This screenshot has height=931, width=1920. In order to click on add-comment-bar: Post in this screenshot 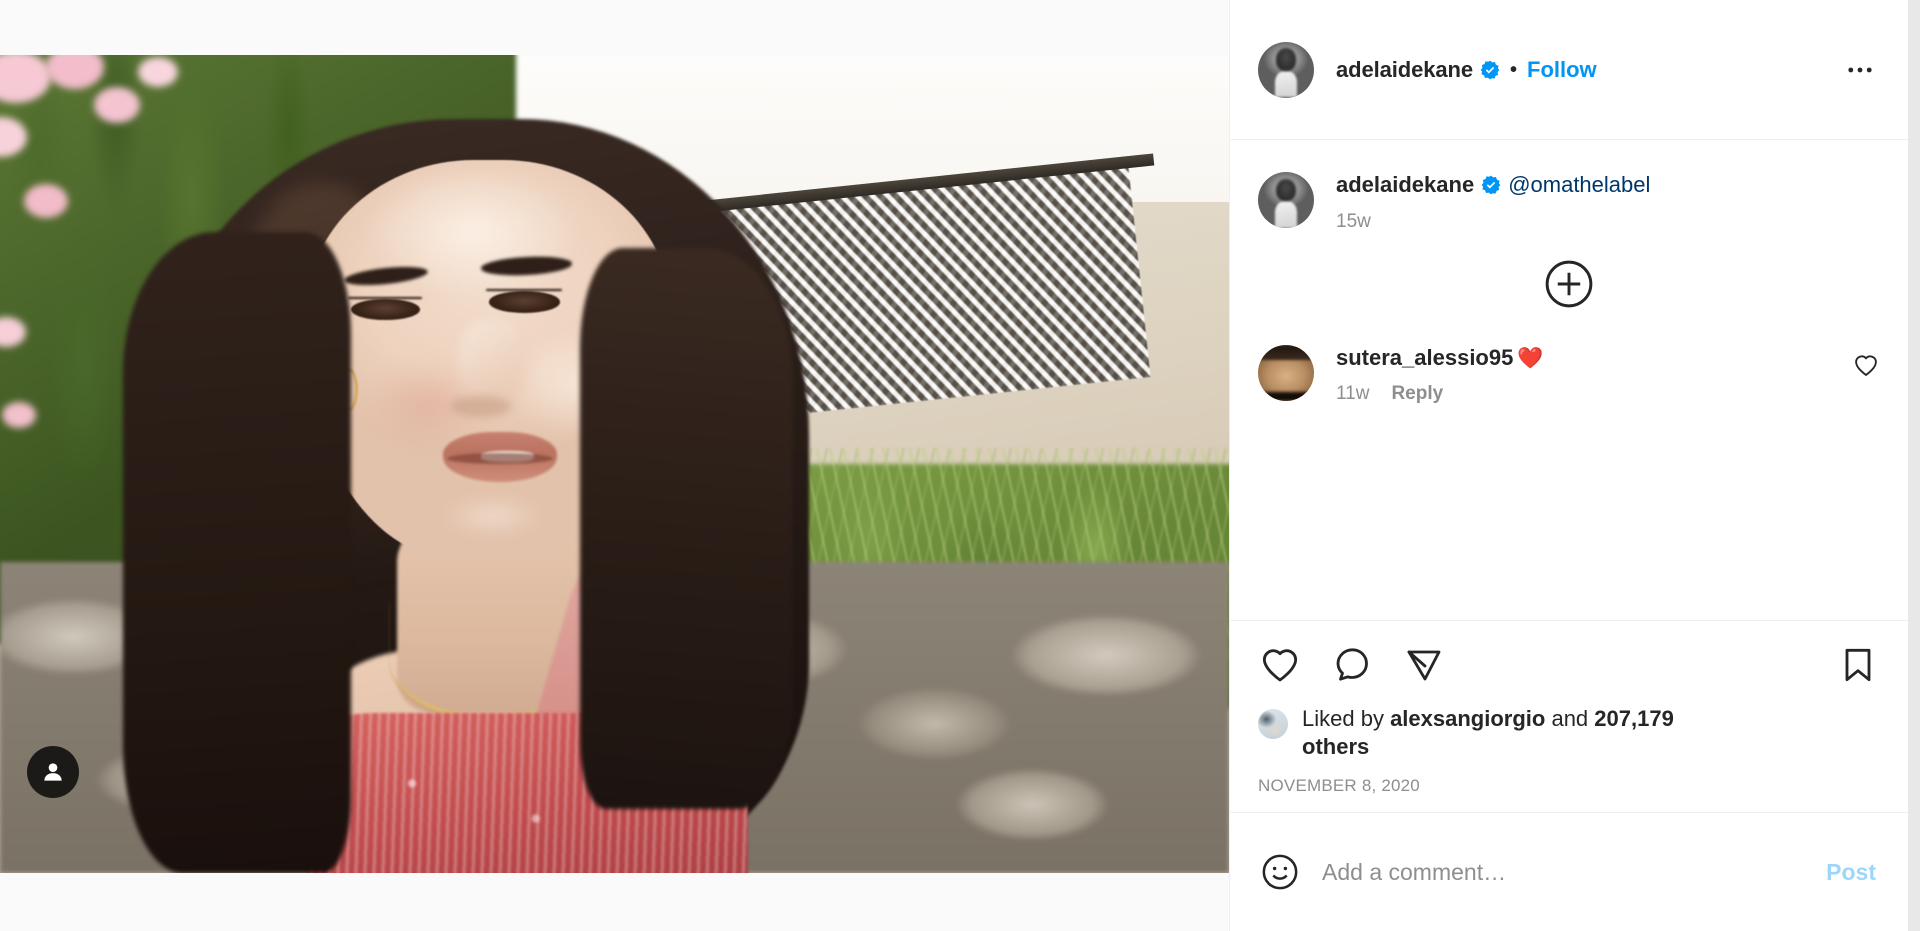, I will do `click(1569, 871)`.